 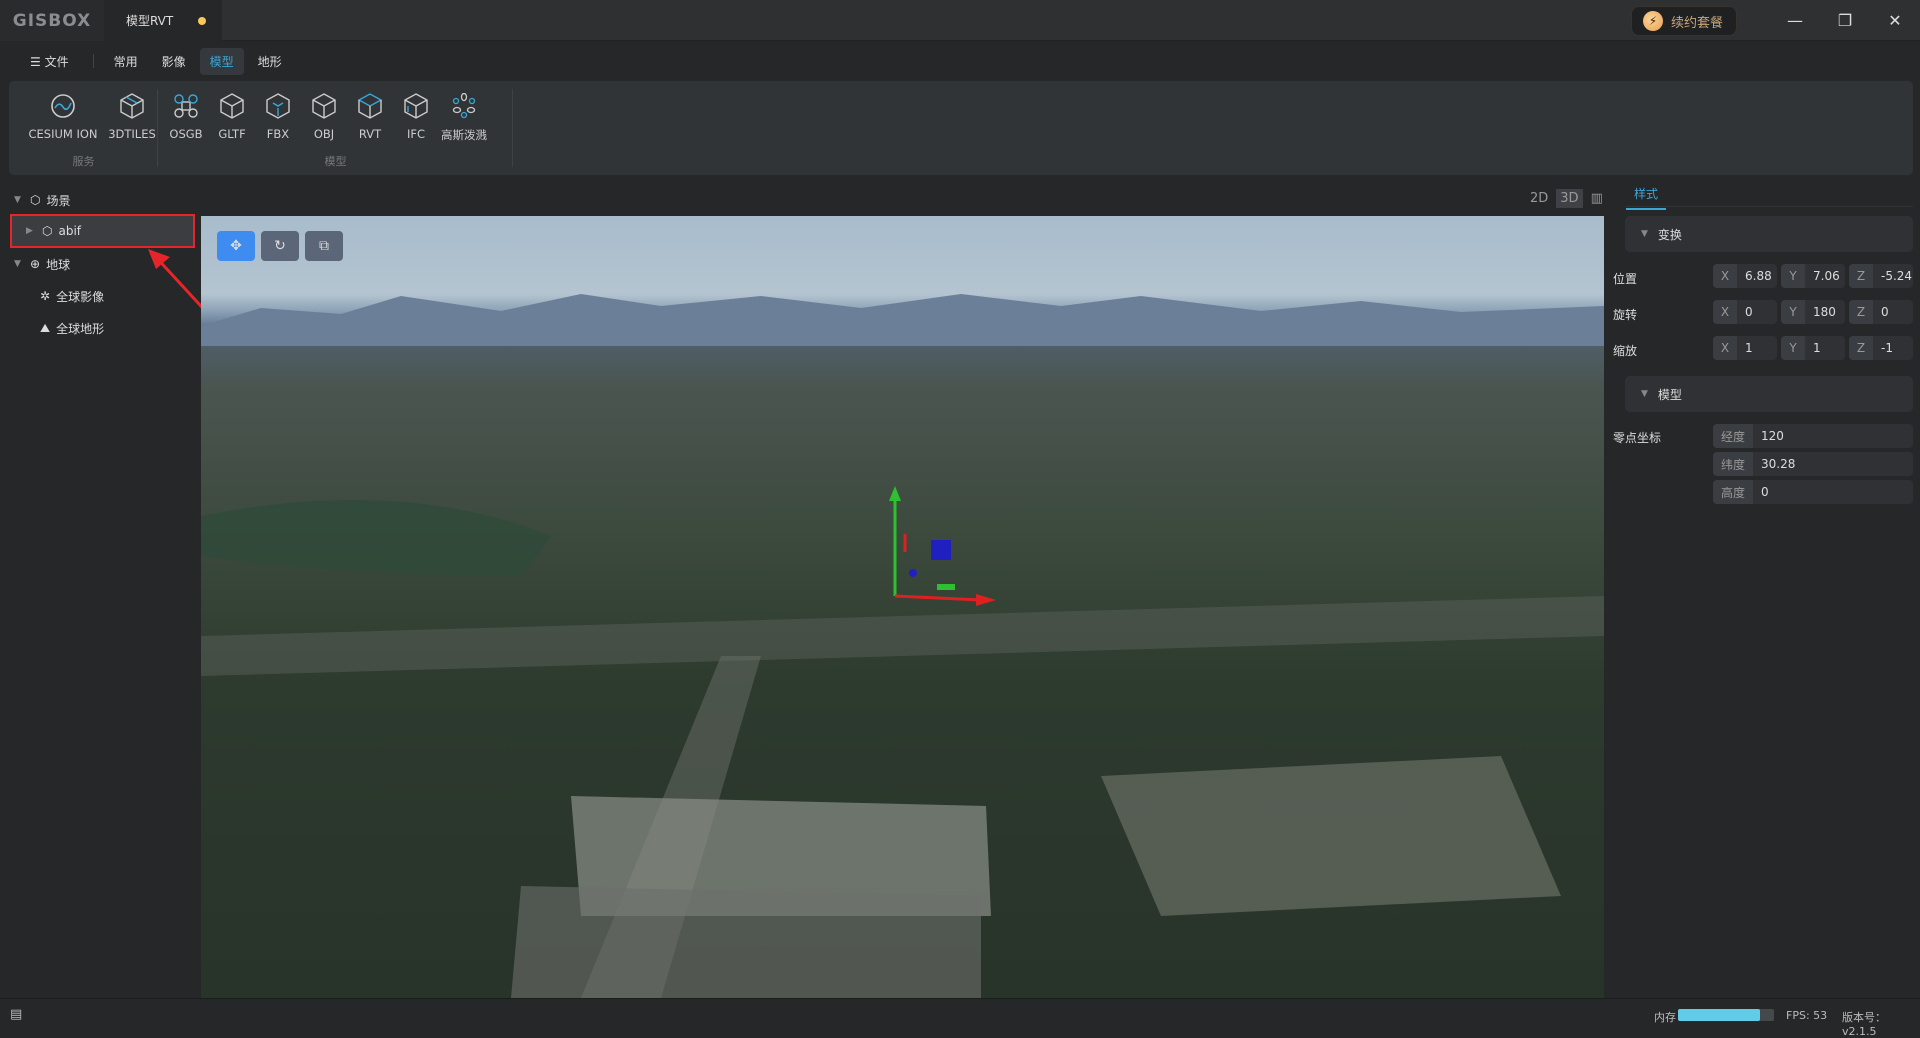 I want to click on cesium-icon, so click(x=63, y=106).